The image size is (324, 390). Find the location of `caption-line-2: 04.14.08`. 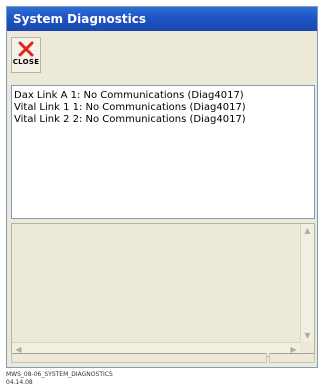

caption-line-2: 04.14.08 is located at coordinates (19, 382).